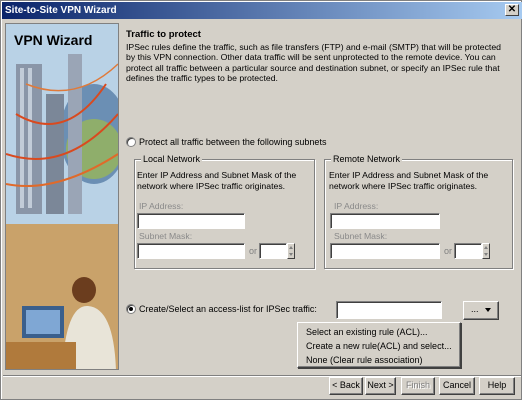 The image size is (522, 400). What do you see at coordinates (488, 309) in the screenshot?
I see `chevron-down-icon` at bounding box center [488, 309].